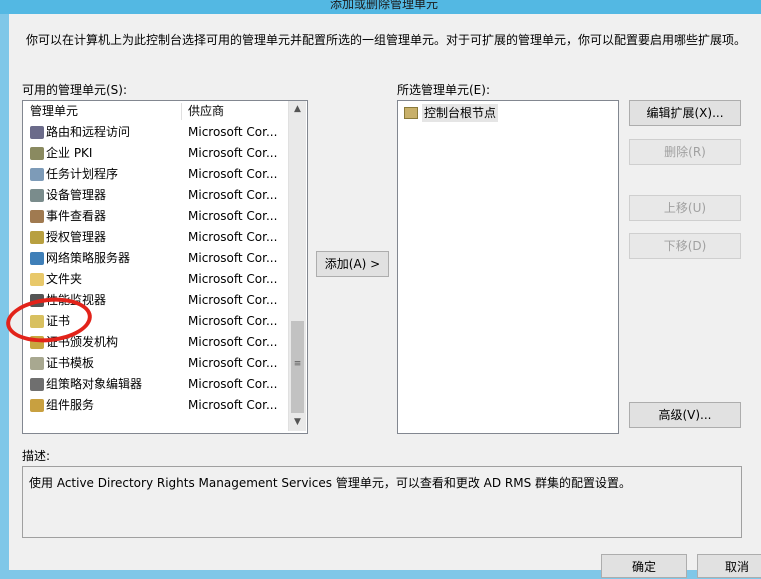  What do you see at coordinates (685, 246) in the screenshot?
I see `move-down-button: 下移(D)` at bounding box center [685, 246].